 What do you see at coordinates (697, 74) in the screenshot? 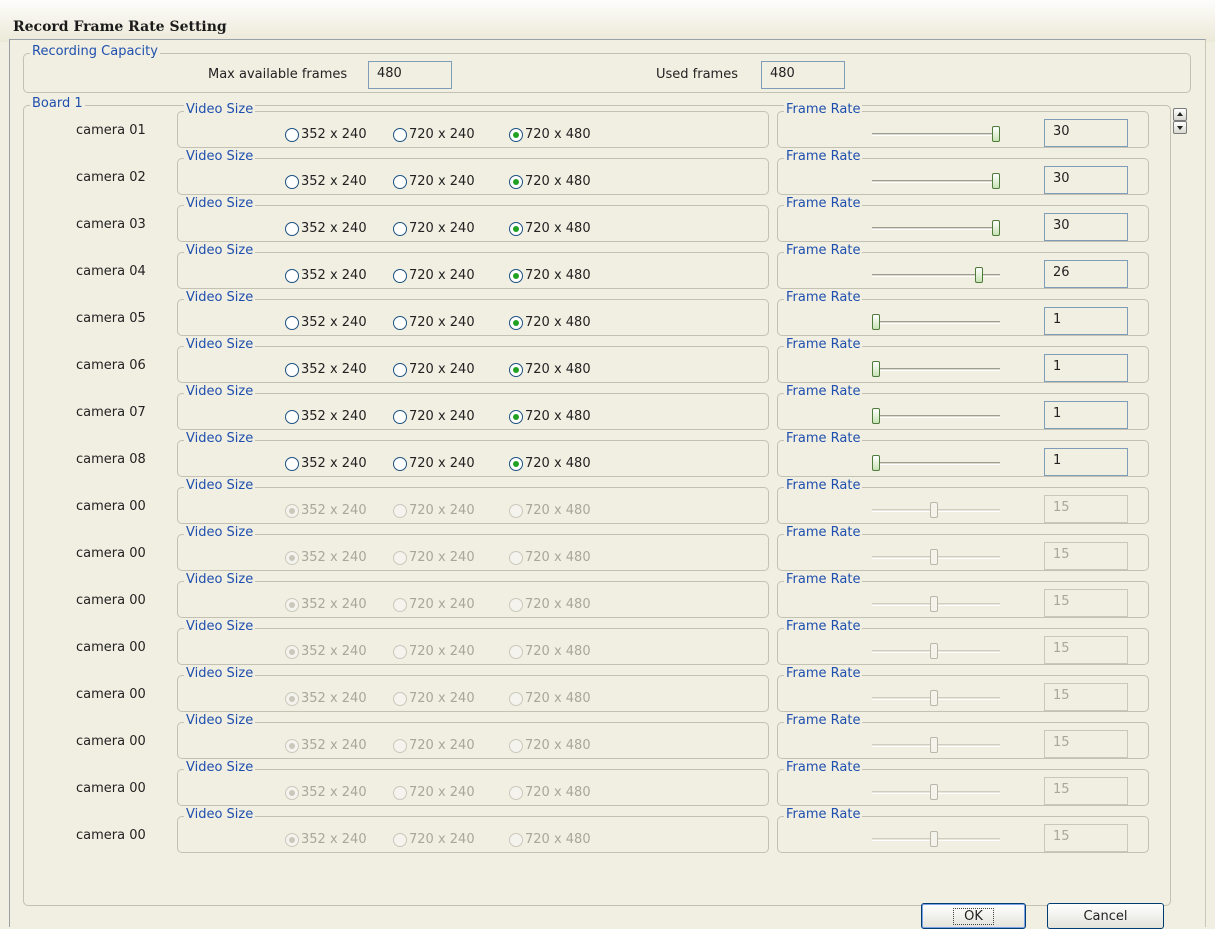
I see `used-frames-label: Used frames` at bounding box center [697, 74].